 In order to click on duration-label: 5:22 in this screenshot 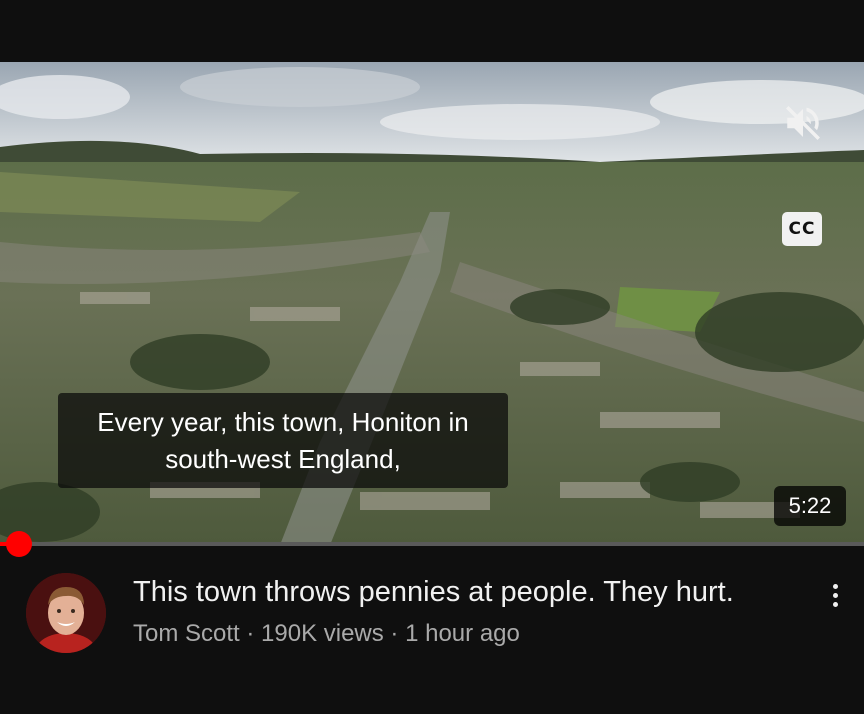, I will do `click(810, 505)`.